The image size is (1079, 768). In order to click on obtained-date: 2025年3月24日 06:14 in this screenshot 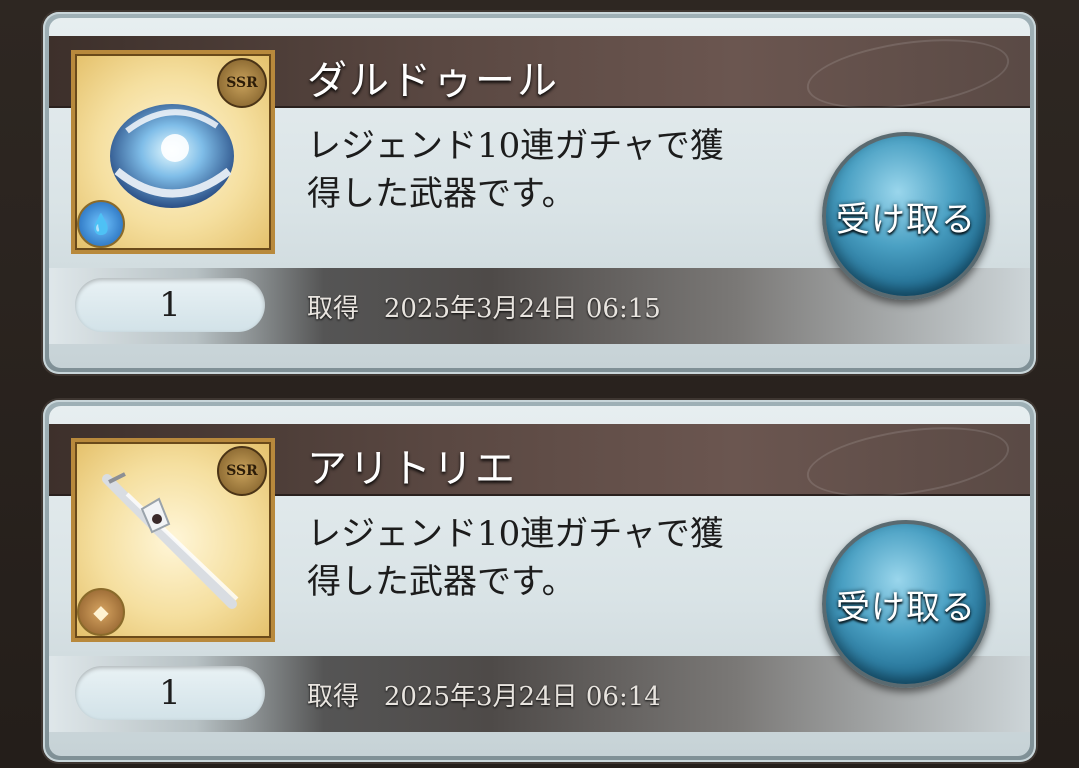, I will do `click(522, 697)`.